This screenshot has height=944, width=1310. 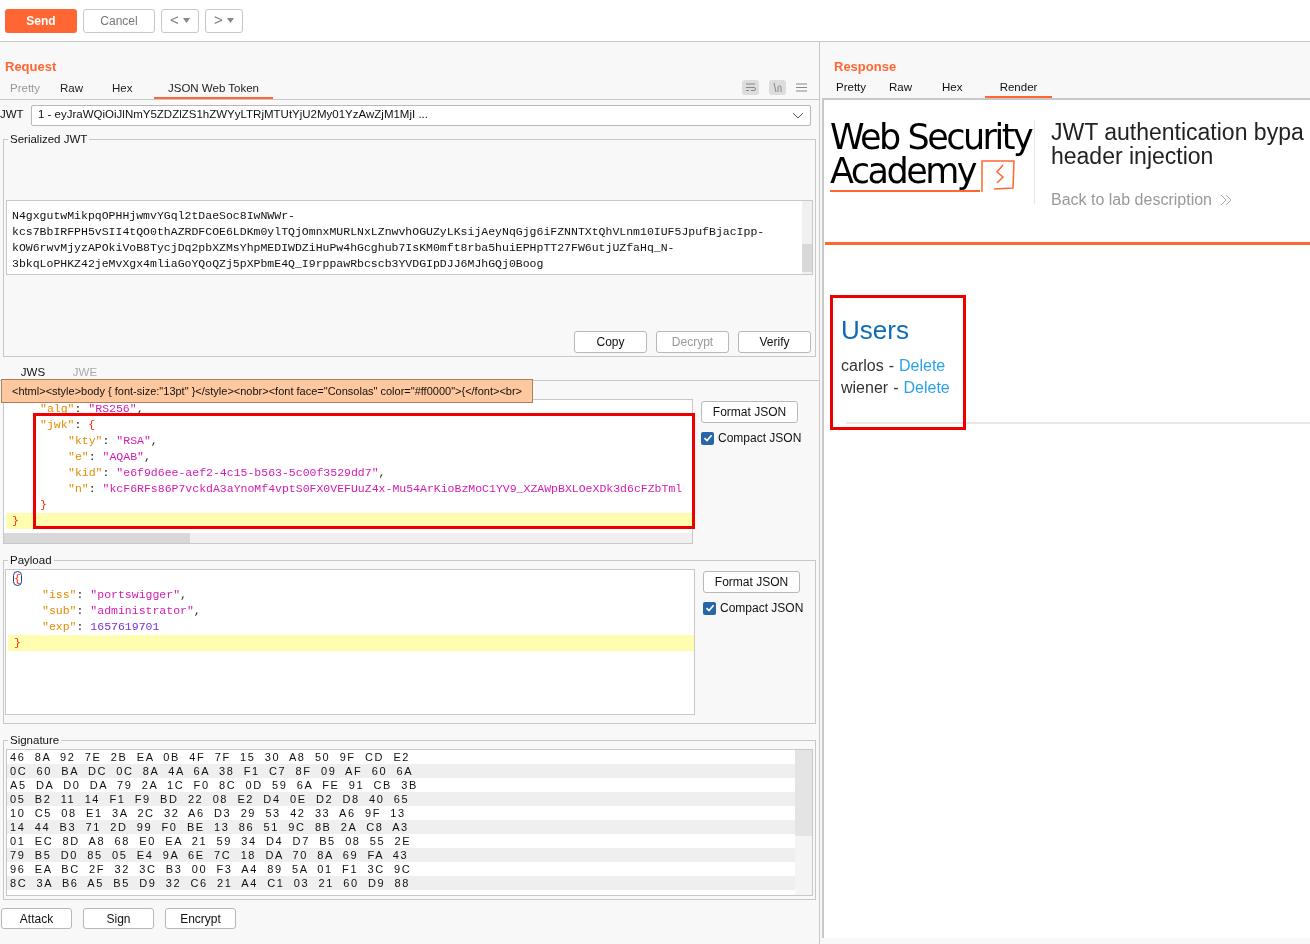 What do you see at coordinates (401, 771) in the screenshot?
I see `hex-row: 0C 60 BA DC 0C 8A 4A 6A 38 F1 C7 8F 09 AF 60 6A` at bounding box center [401, 771].